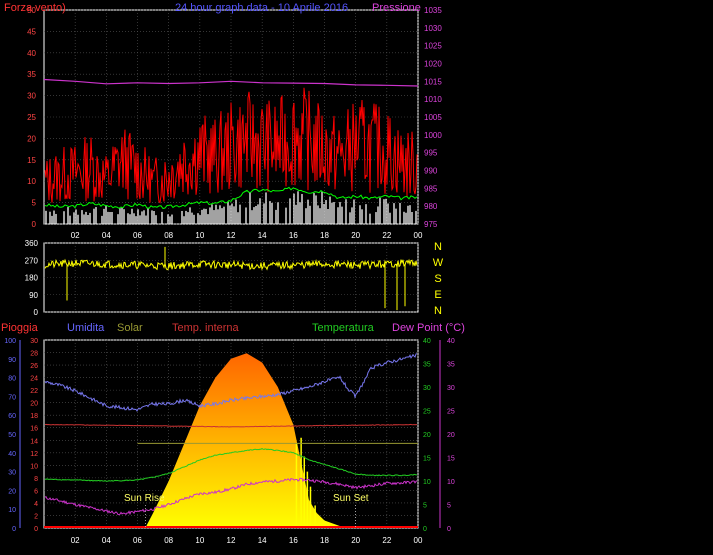 Image resolution: width=713 pixels, height=555 pixels. Describe the element at coordinates (31, 53) in the screenshot. I see `wind-tick-label: 40` at that location.